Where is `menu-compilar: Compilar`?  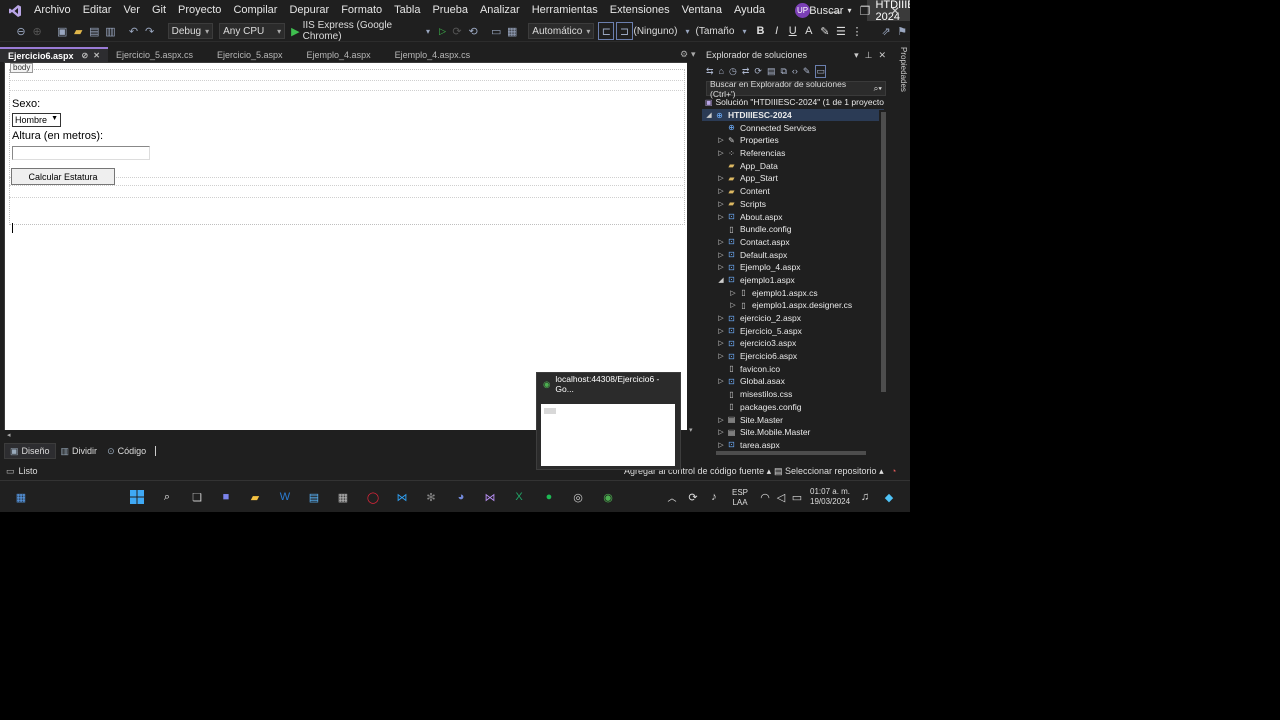 menu-compilar: Compilar is located at coordinates (255, 10).